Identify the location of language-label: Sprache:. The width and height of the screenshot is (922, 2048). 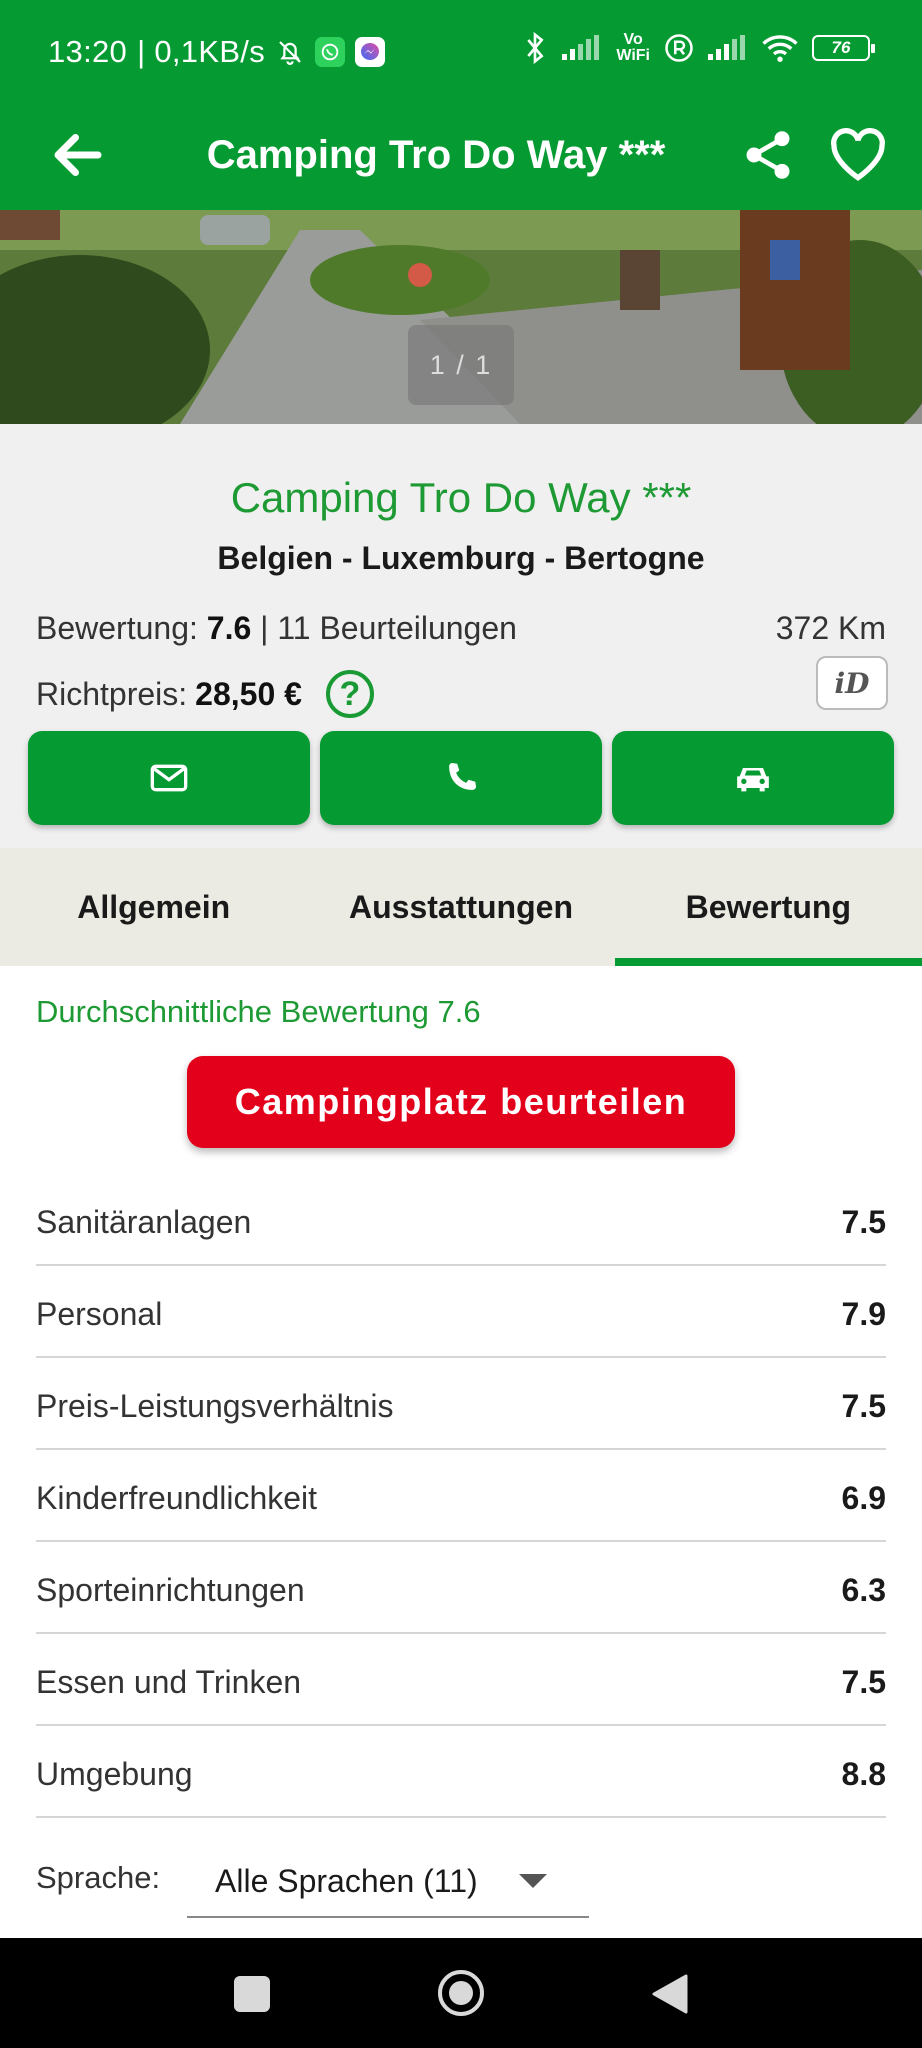
(98, 1877).